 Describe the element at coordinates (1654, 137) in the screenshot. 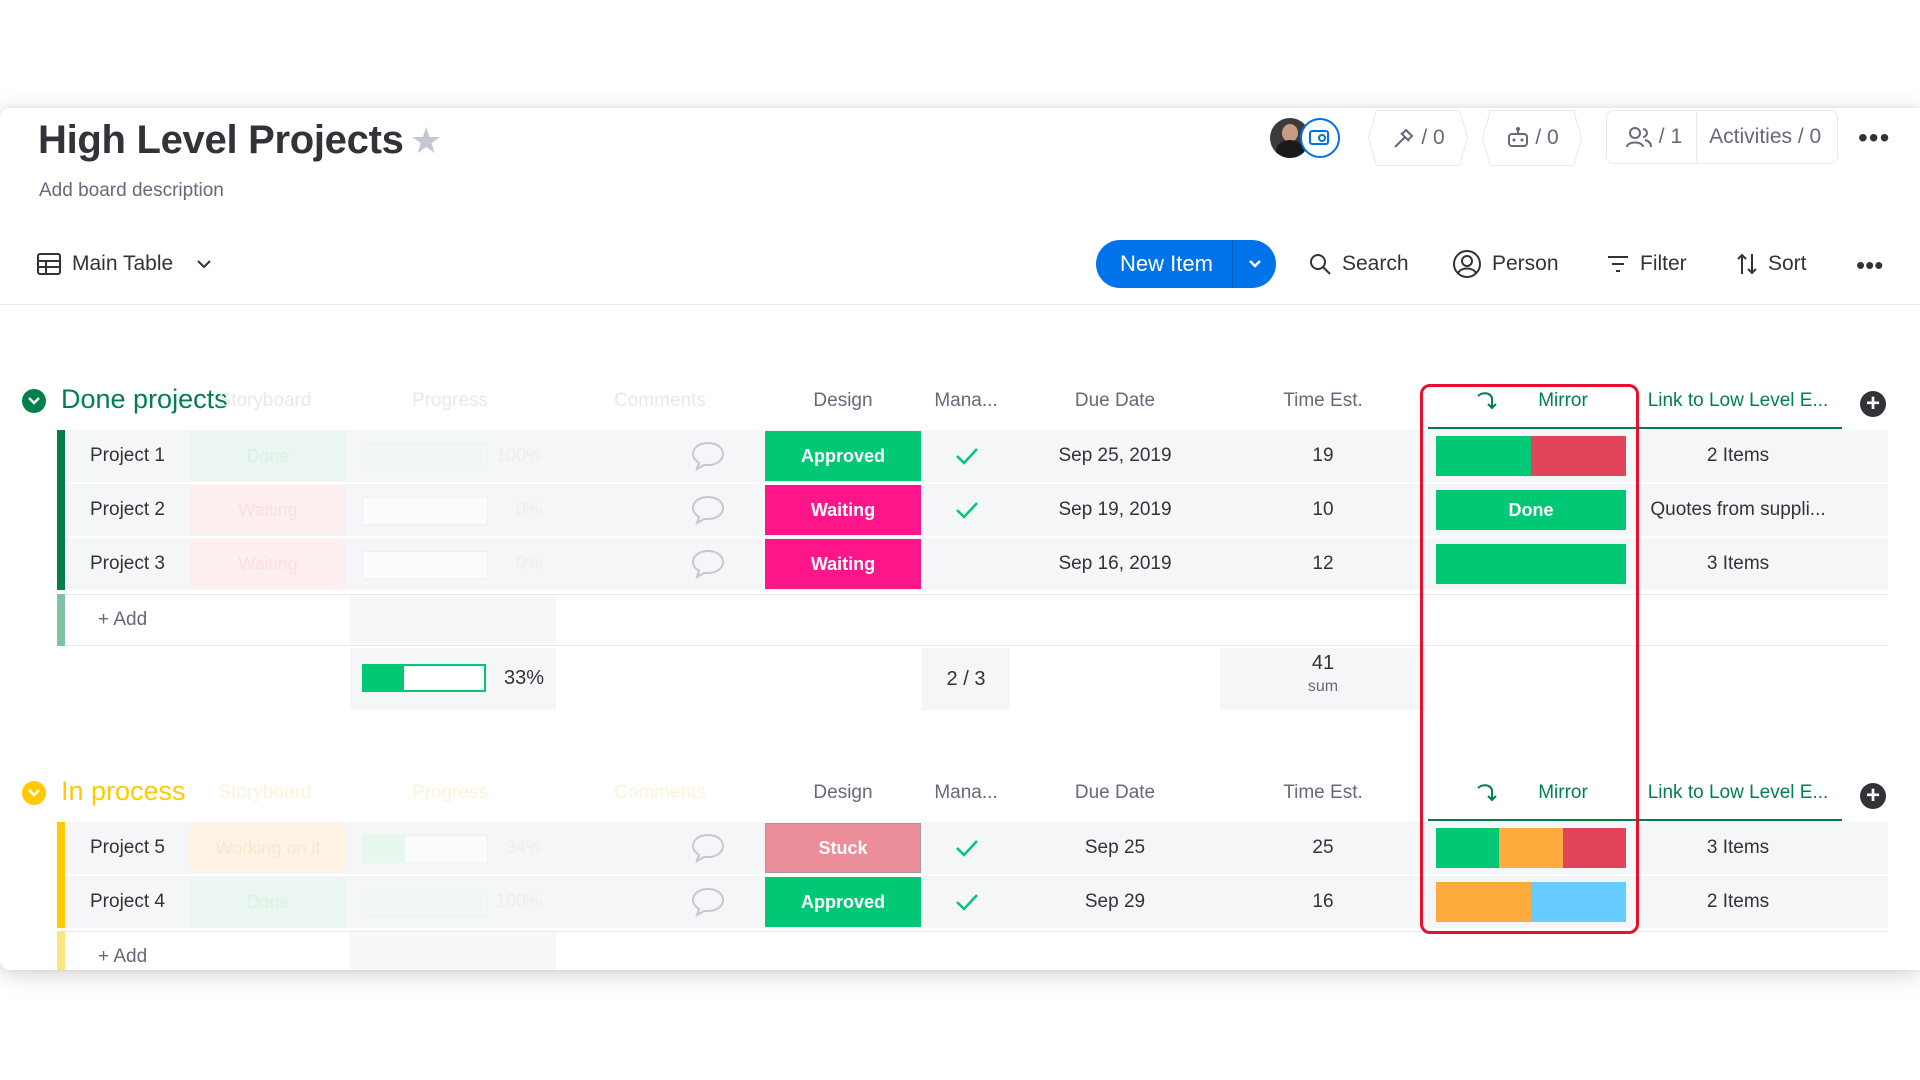

I see `members-button: / 1` at that location.